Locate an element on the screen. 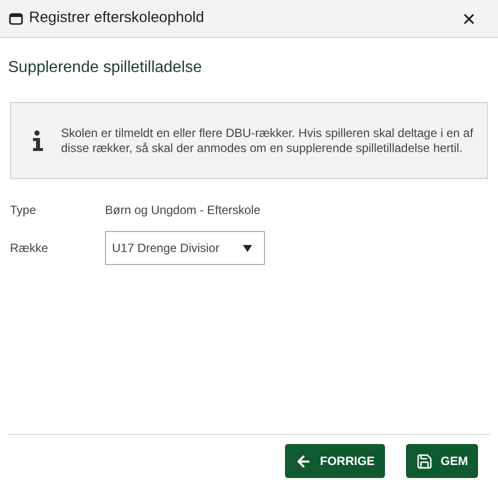  dropdown-arrow-icon is located at coordinates (247, 248).